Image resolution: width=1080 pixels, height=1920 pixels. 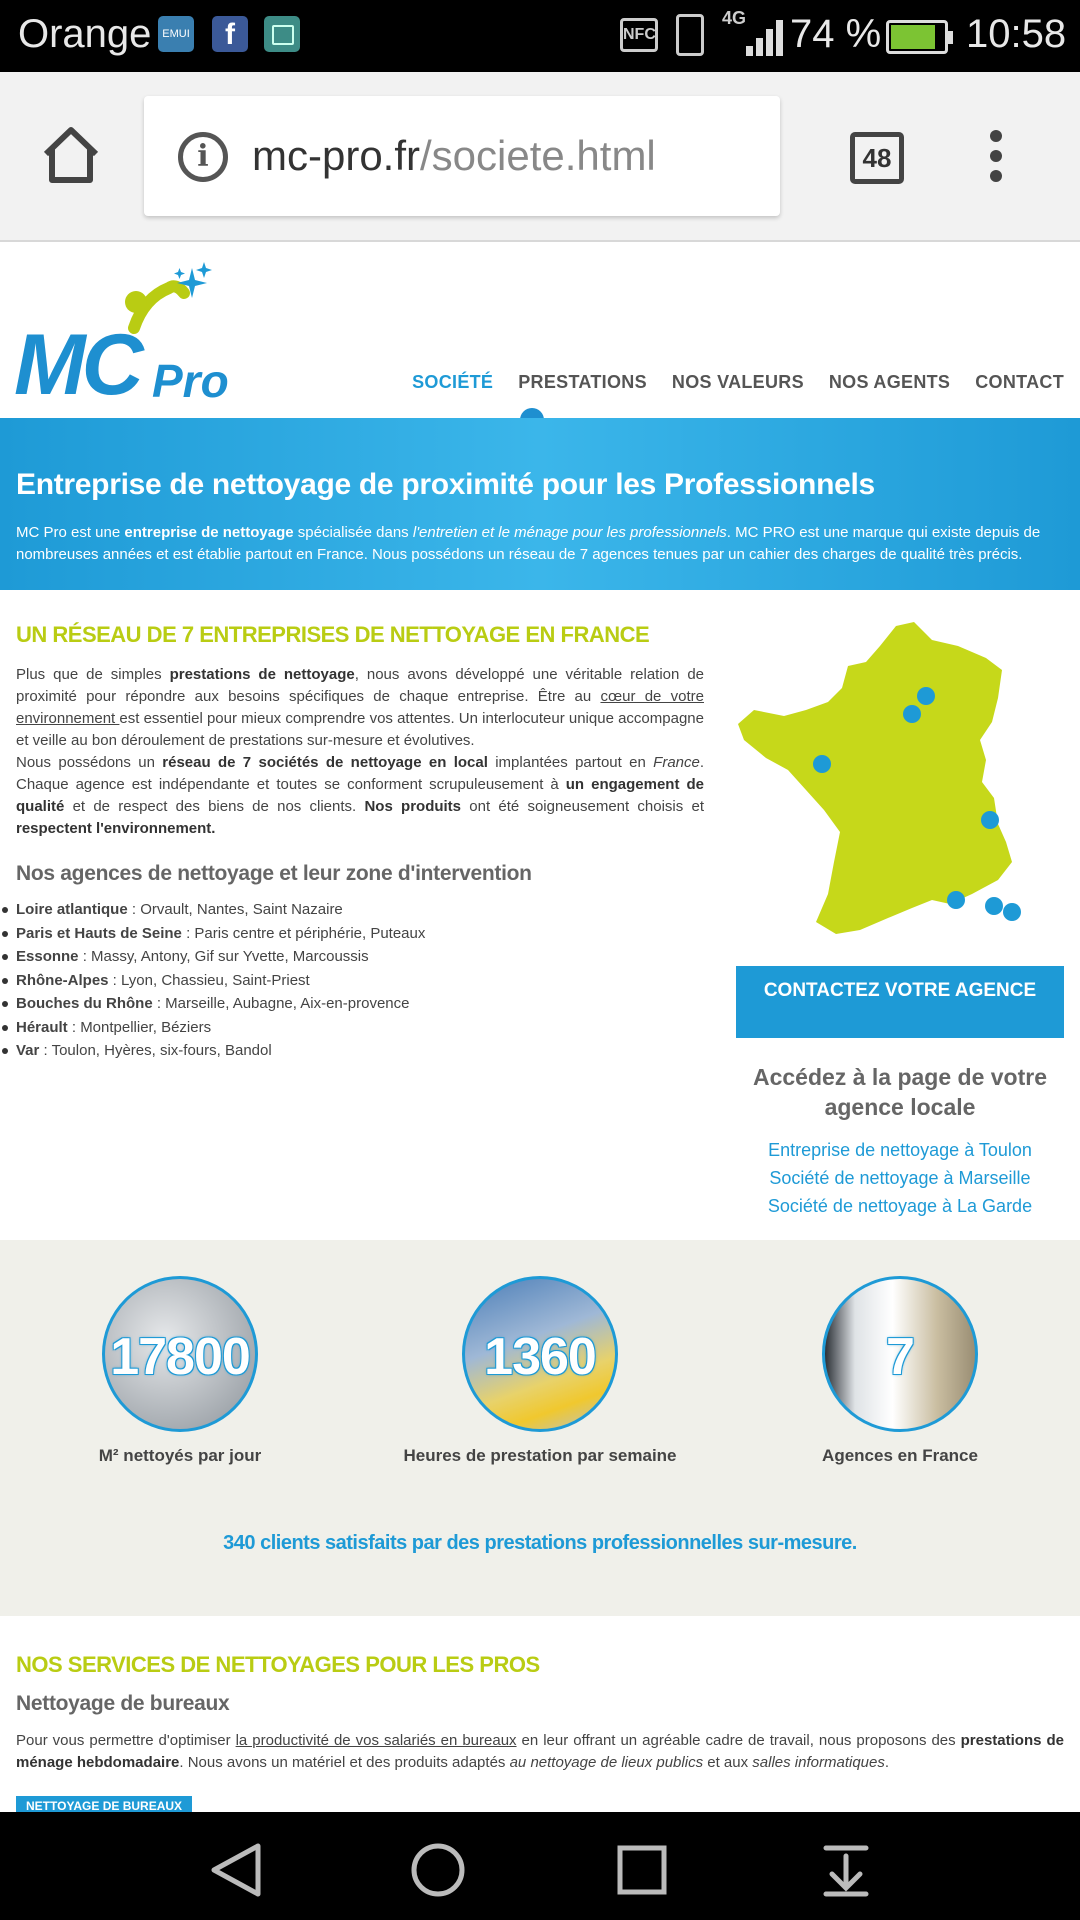 I want to click on access-local-title: Accédez à la page de votre agence locale, so click(x=899, y=1092).